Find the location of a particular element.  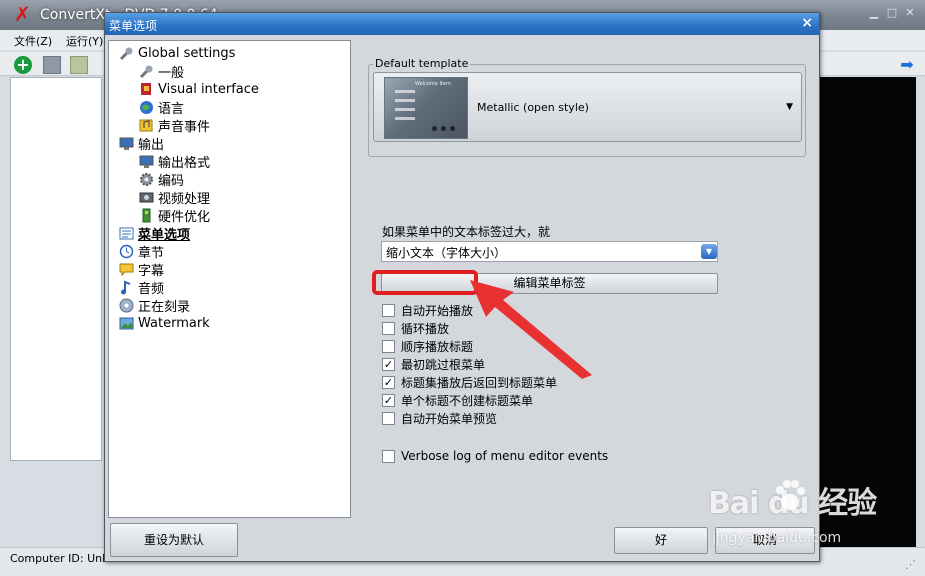

reset-defaults-button: 重设为默认 is located at coordinates (174, 540).